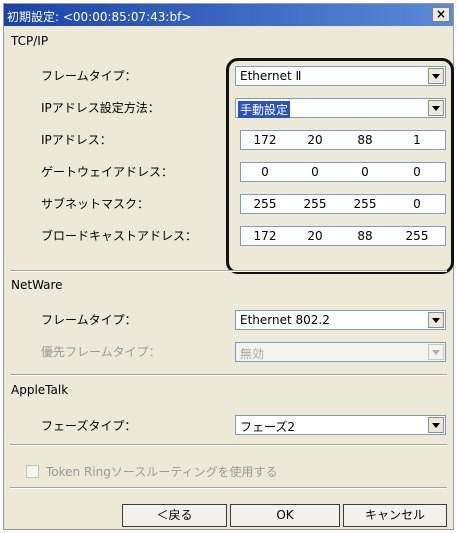 The image size is (457, 533). I want to click on section-netware: NetWare, so click(37, 285).